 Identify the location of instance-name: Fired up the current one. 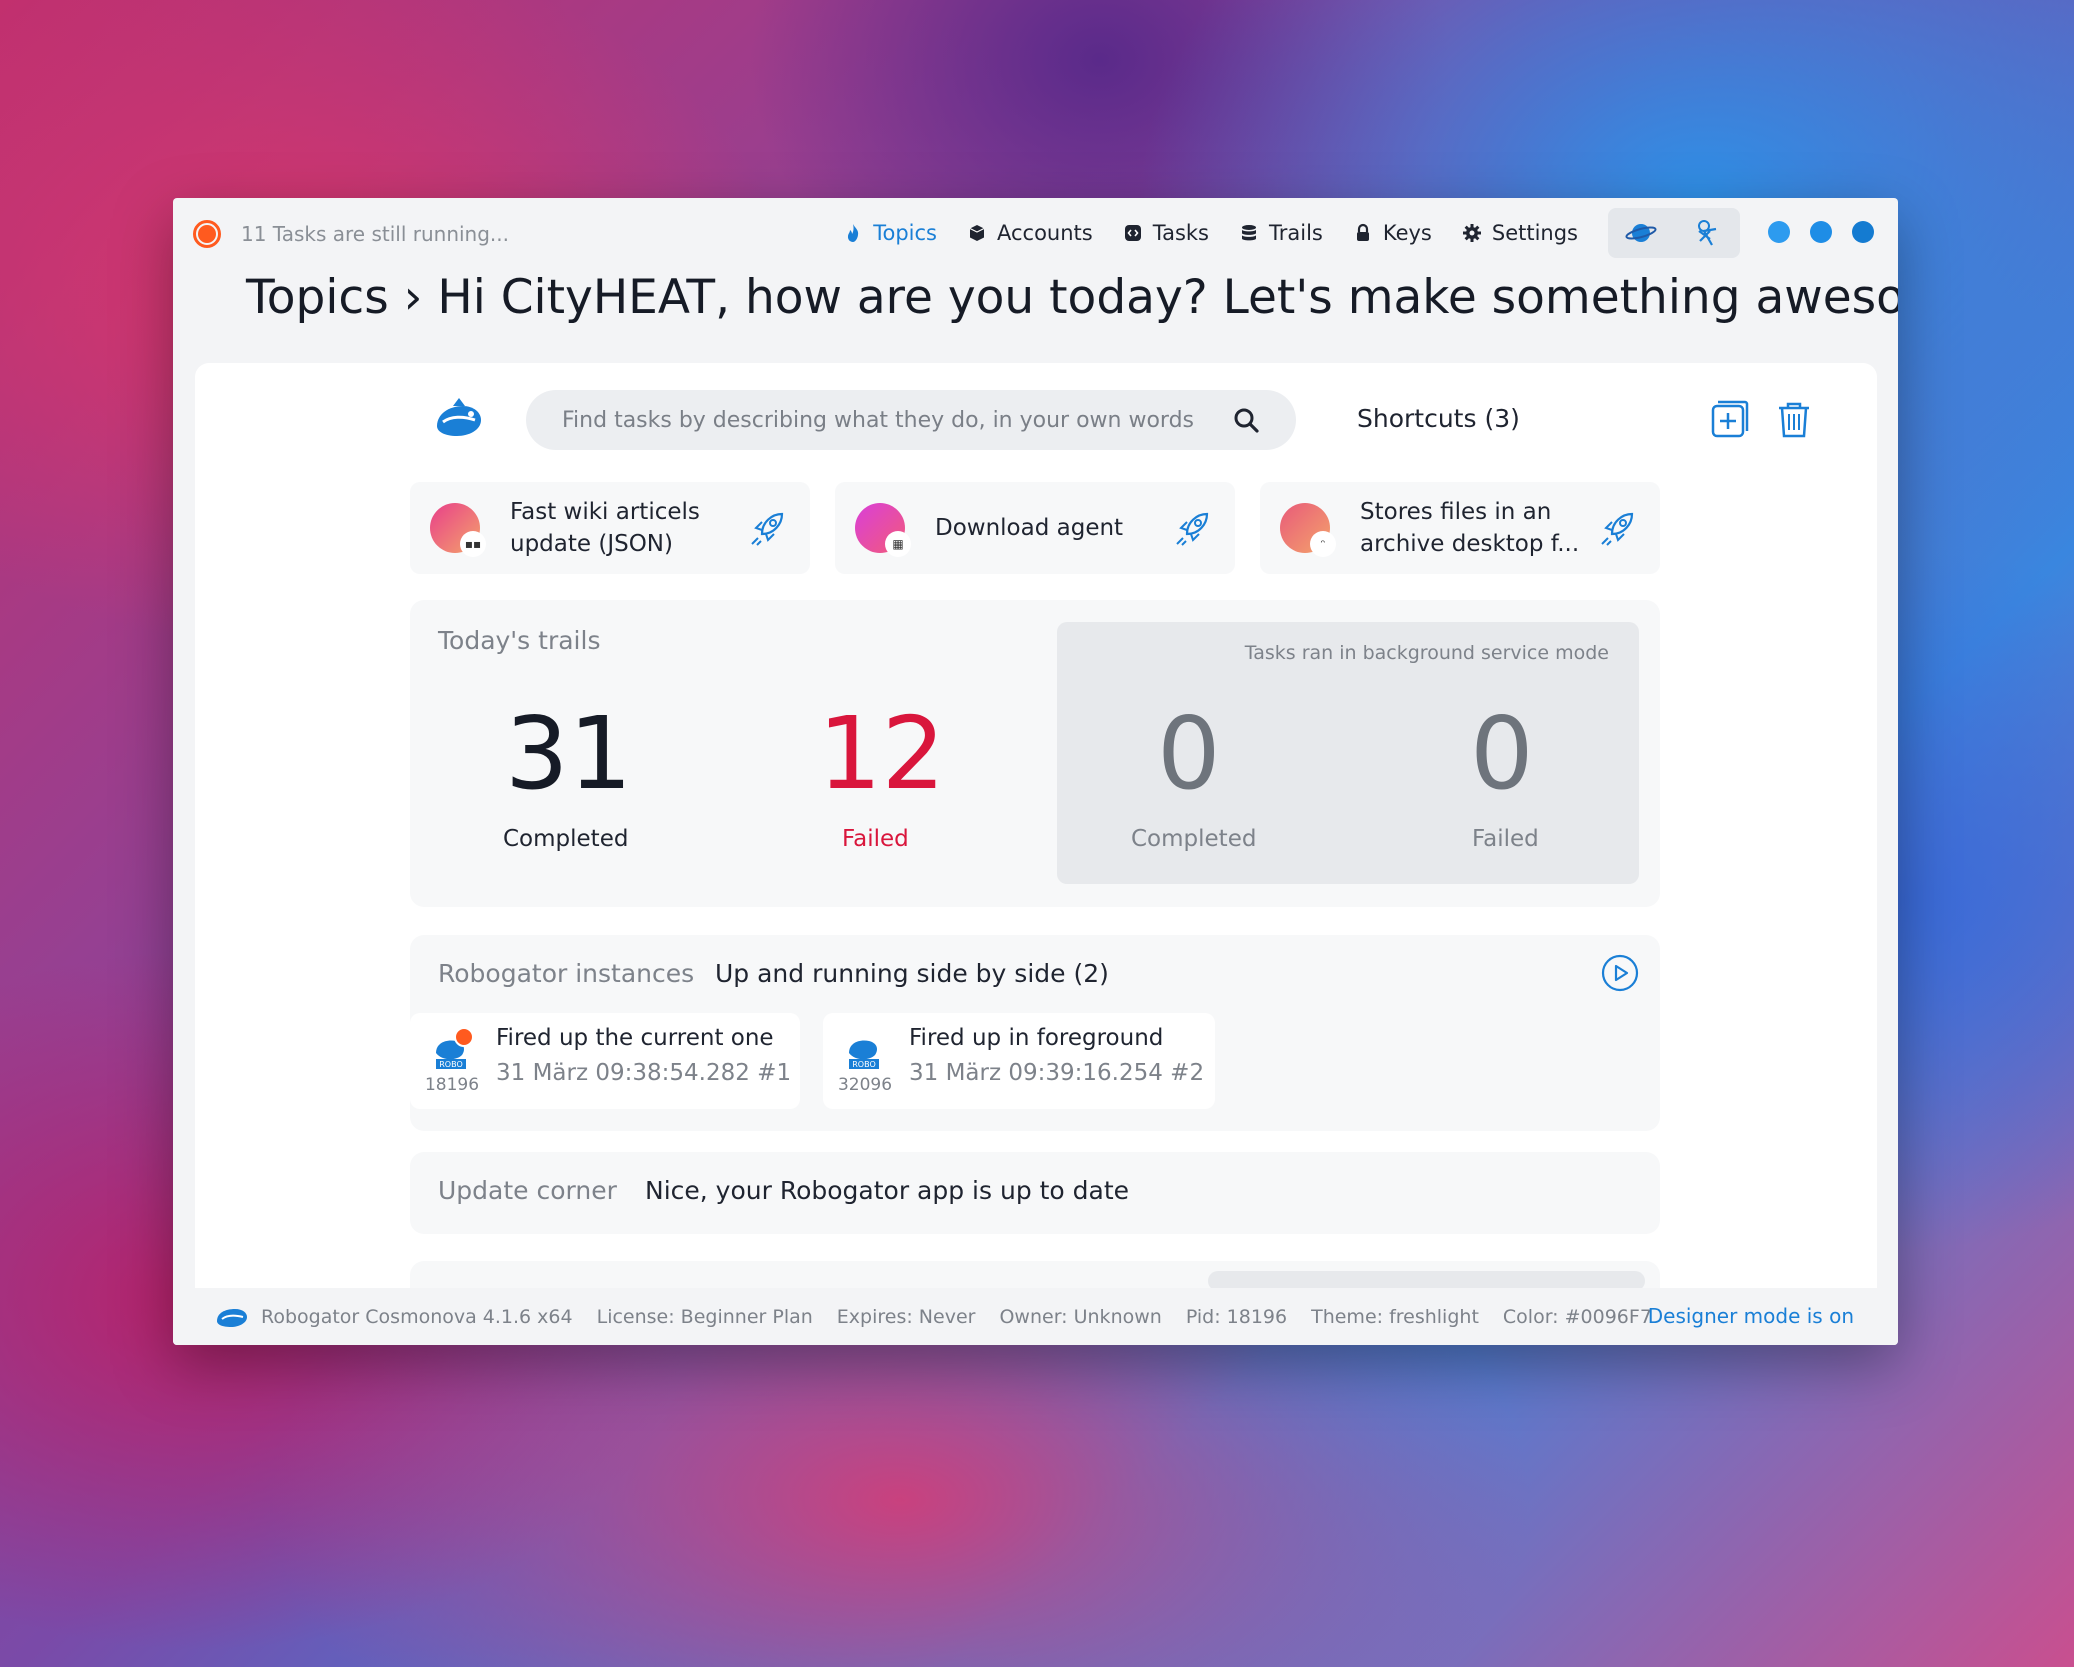
(635, 1038).